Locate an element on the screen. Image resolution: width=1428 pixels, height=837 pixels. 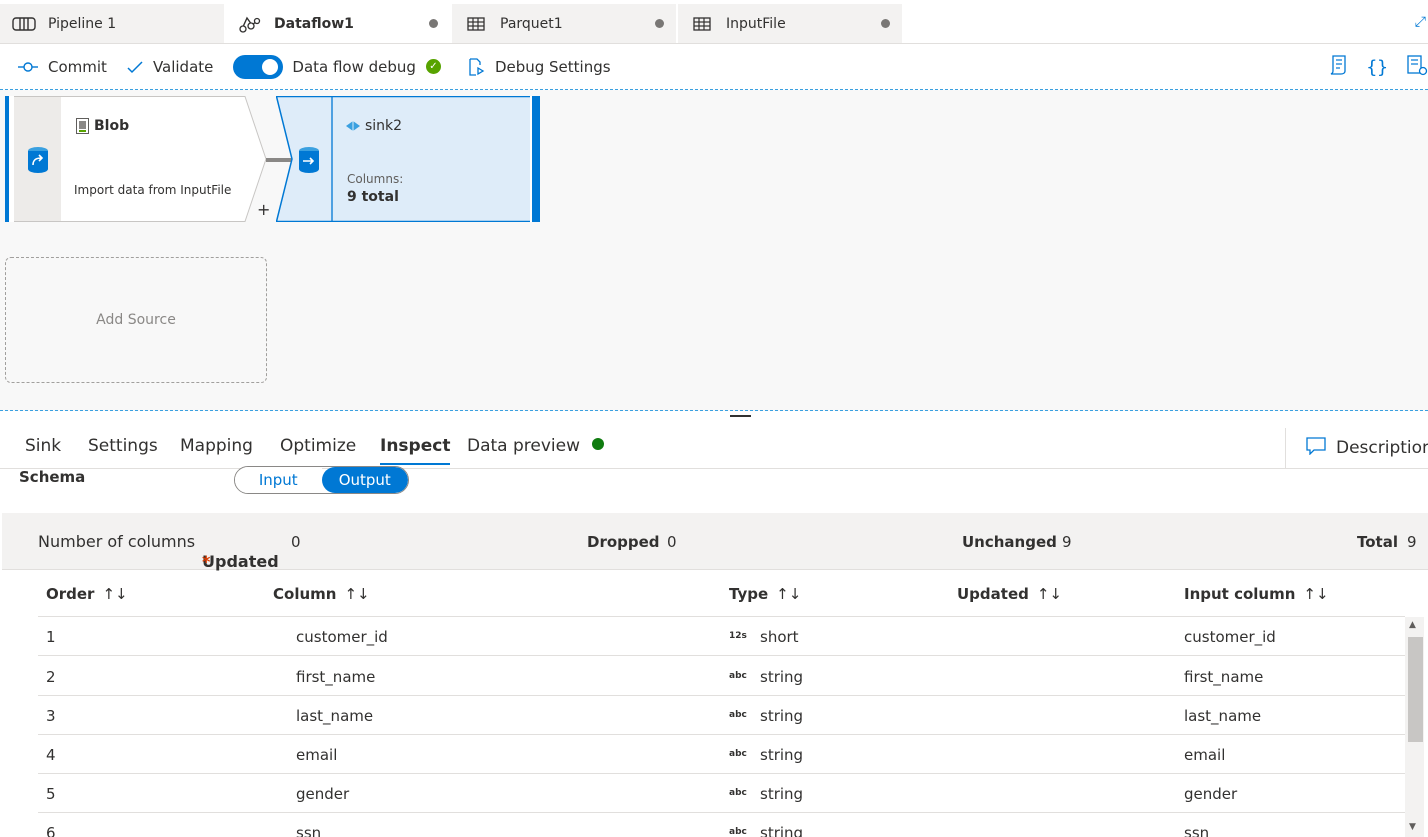
scroll-up-arrow-icon: ▲ is located at coordinates (1412, 625).